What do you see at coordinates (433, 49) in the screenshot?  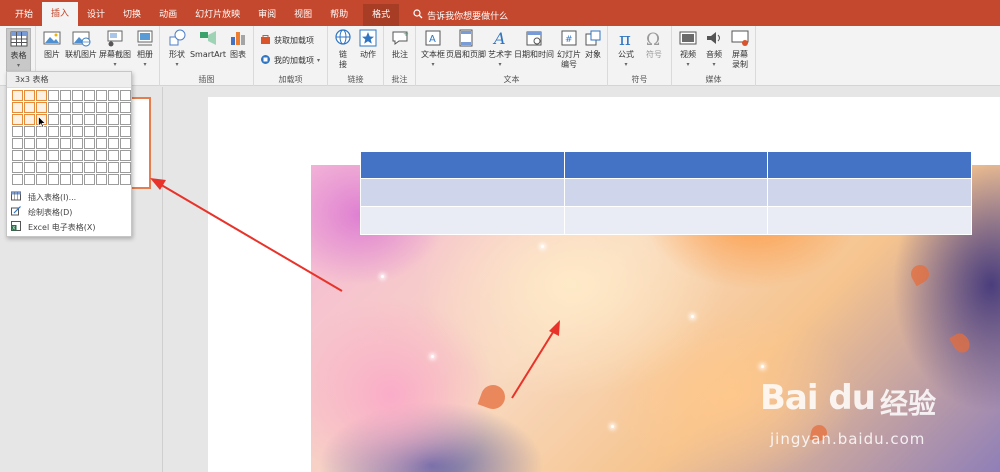 I see `textbox-button: A 文本框 ▾` at bounding box center [433, 49].